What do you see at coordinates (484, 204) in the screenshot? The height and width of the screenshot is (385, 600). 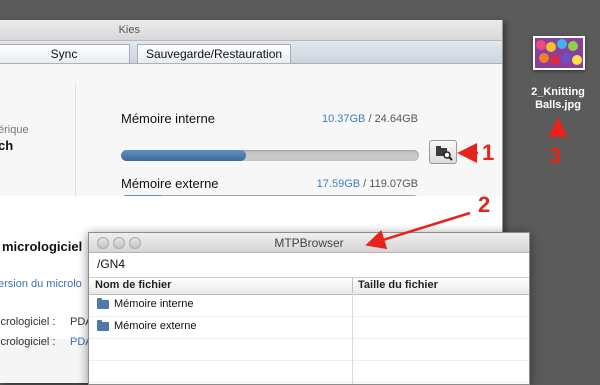 I see `annotation-number-2: 2` at bounding box center [484, 204].